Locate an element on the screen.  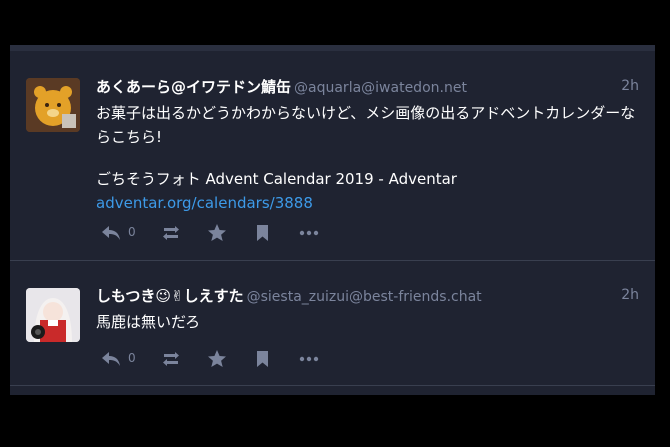
status-link: adventar.org/calendars/3888 is located at coordinates (366, 203).